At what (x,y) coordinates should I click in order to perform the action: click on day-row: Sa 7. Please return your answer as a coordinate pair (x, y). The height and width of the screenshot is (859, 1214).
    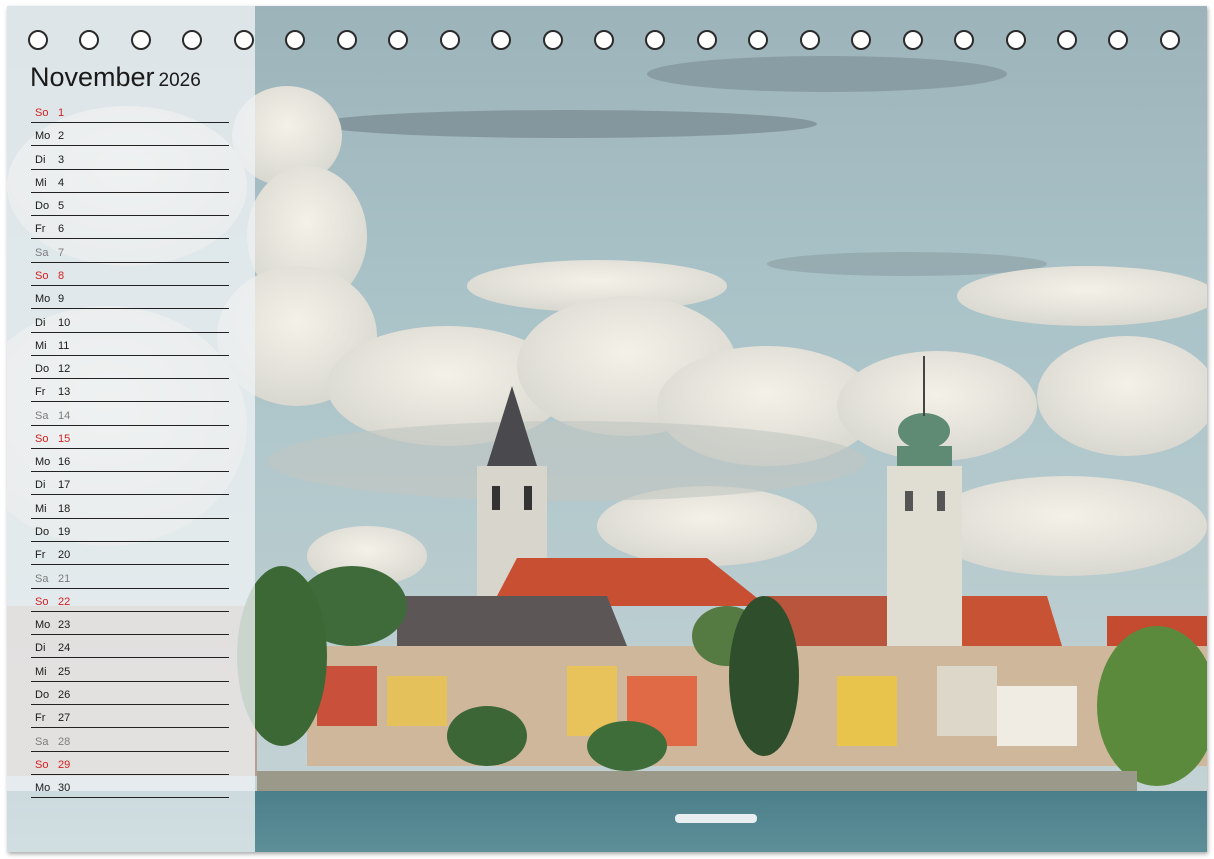
    Looking at the image, I should click on (130, 251).